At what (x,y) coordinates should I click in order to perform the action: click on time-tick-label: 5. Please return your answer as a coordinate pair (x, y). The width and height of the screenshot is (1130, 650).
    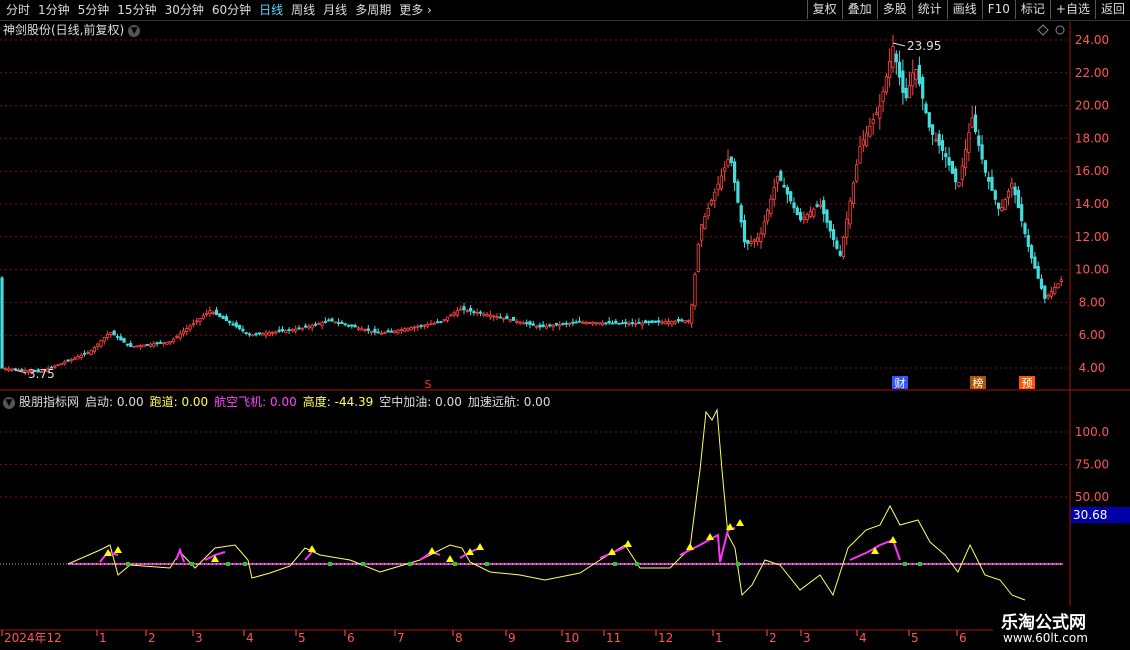
    Looking at the image, I should click on (915, 638).